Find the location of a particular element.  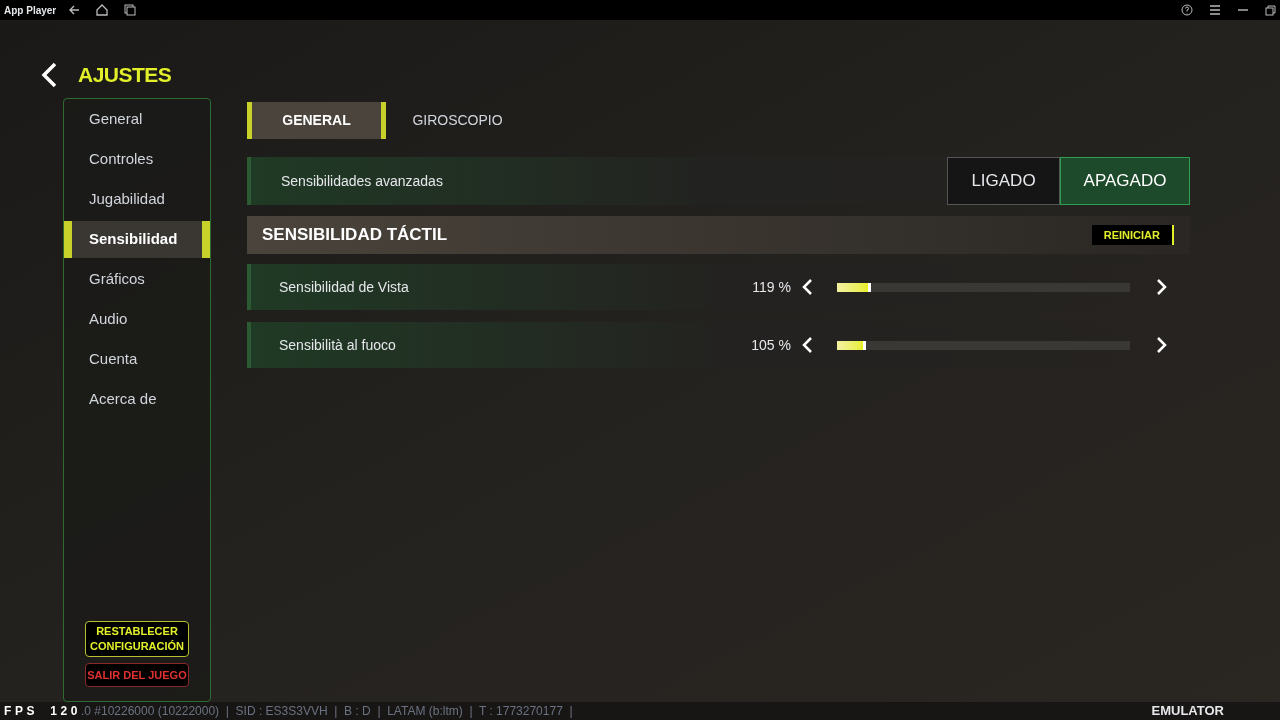

row-label: Sensibilidades avanzadas is located at coordinates (362, 181).